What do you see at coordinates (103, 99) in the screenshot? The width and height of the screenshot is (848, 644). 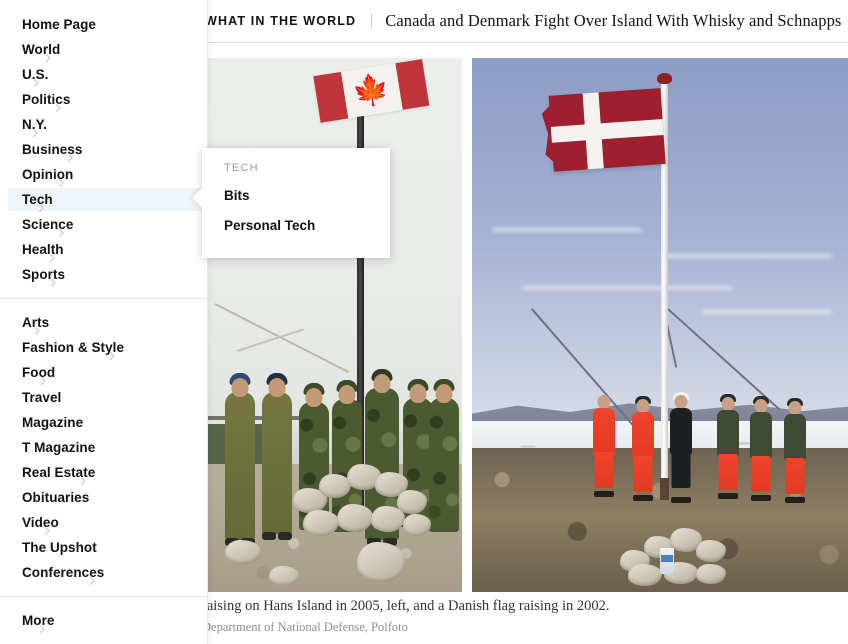 I see `sidebar-item-politics: Politics` at bounding box center [103, 99].